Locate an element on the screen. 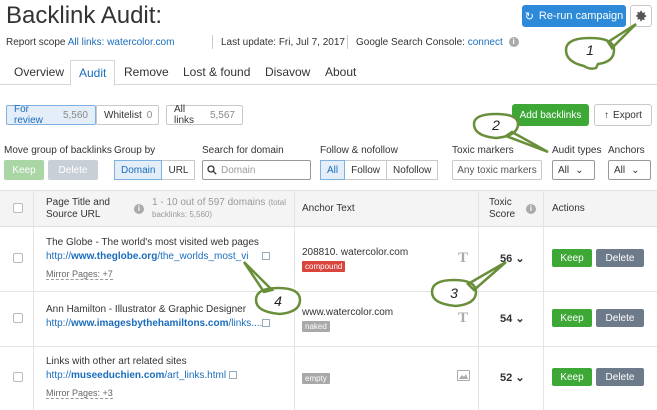  group-domain-option: Domain is located at coordinates (138, 170).